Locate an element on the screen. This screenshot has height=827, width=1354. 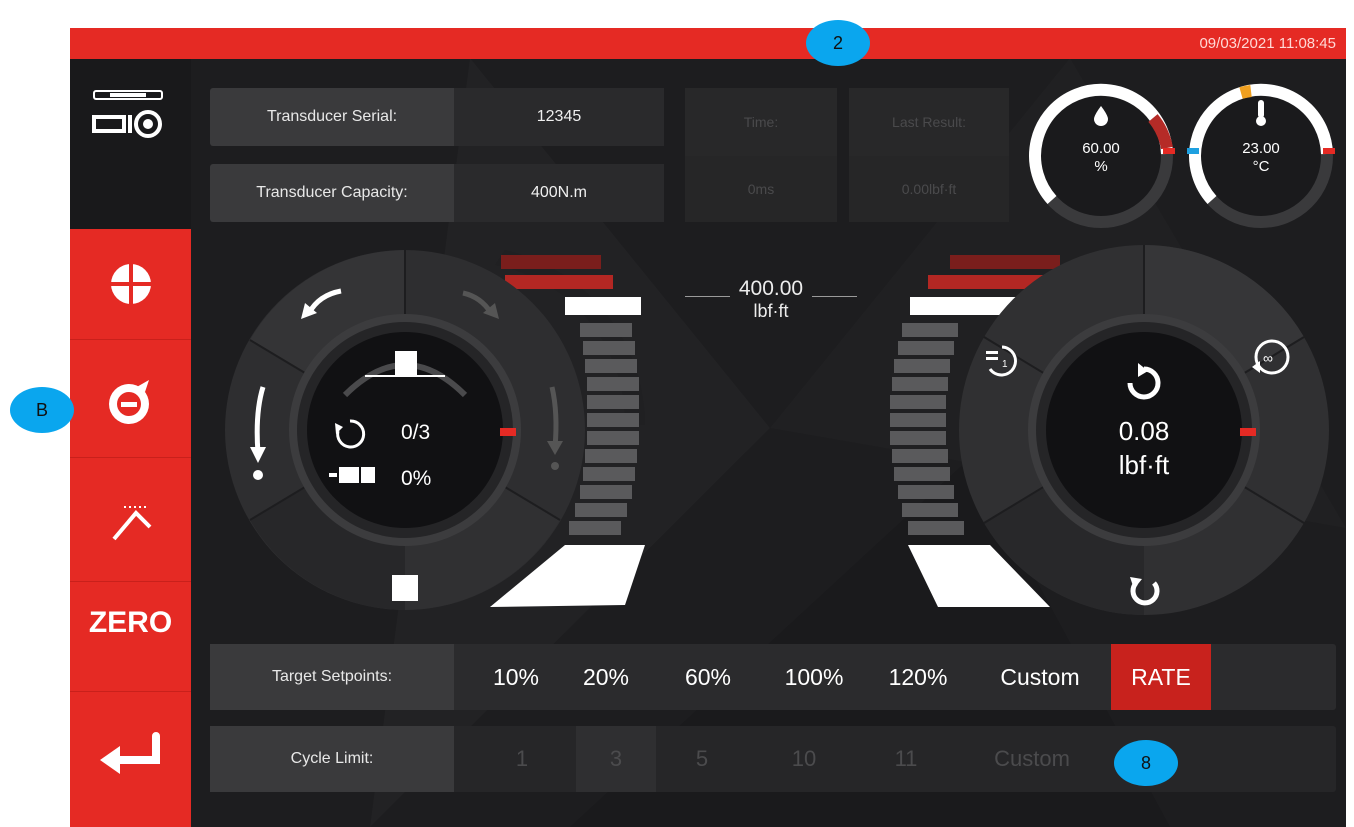
return-arrow-icon is located at coordinates (129, 753).